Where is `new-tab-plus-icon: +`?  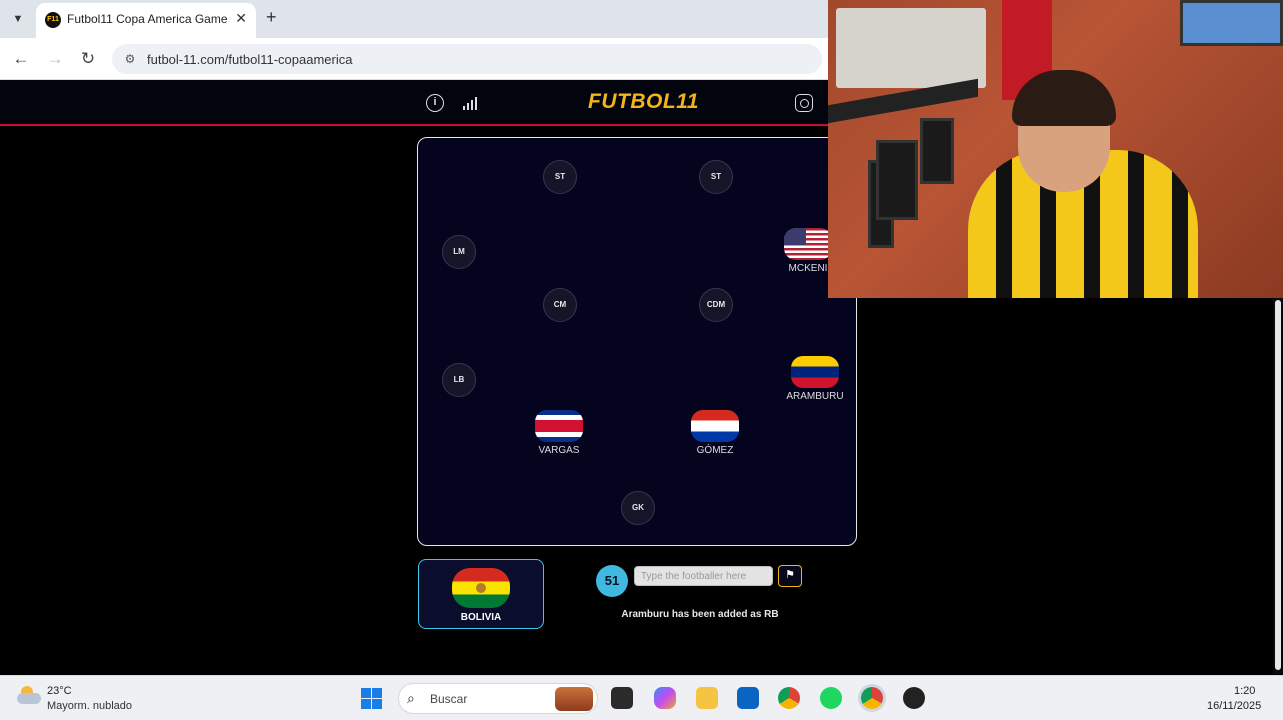
new-tab-plus-icon: + is located at coordinates (271, 17).